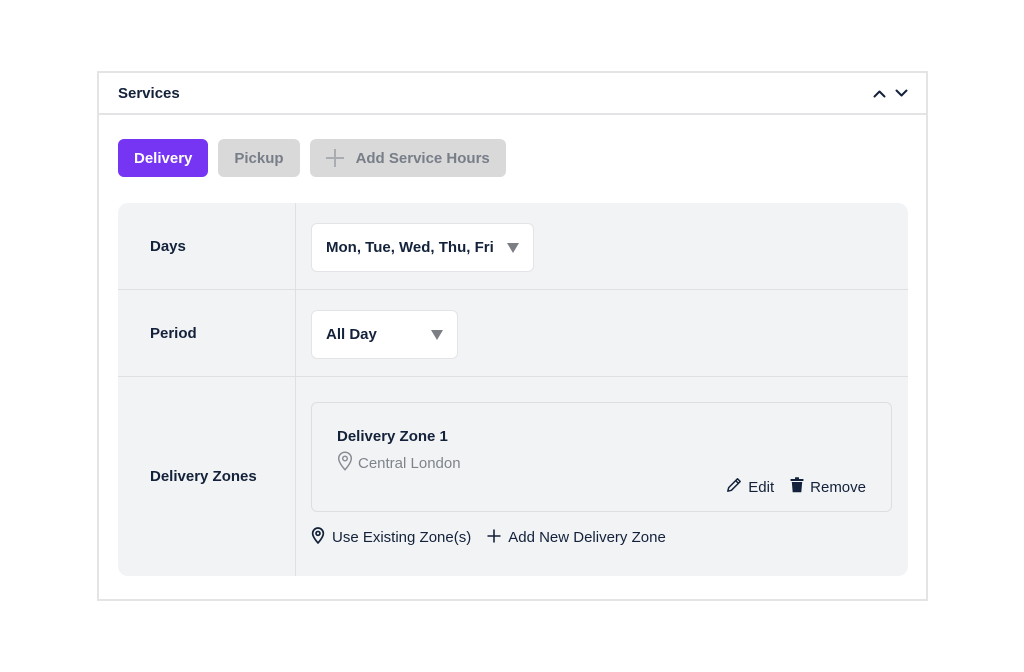 The image size is (1024, 672). Describe the element at coordinates (410, 247) in the screenshot. I see `days-selected-value: Mon, Tue, Wed, Thu, Fri` at that location.